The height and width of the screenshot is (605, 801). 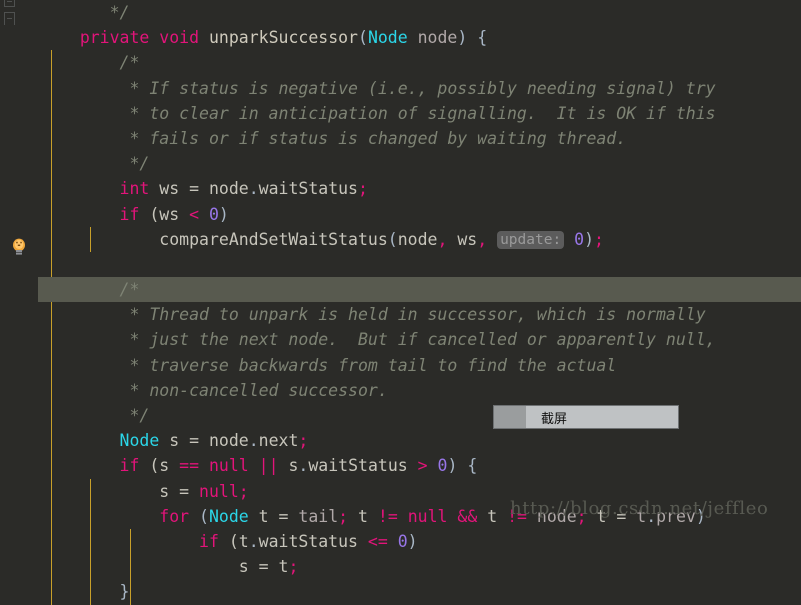 What do you see at coordinates (283, 516) in the screenshot?
I see `code-token: =` at bounding box center [283, 516].